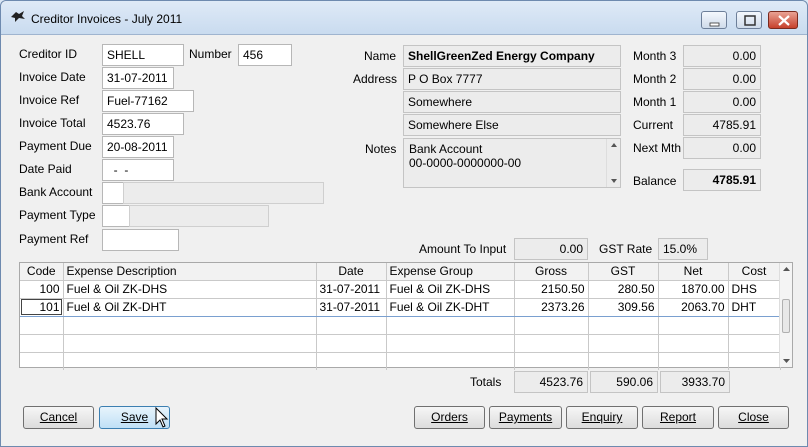  I want to click on amount-to-input-label: Amount To Input, so click(463, 249).